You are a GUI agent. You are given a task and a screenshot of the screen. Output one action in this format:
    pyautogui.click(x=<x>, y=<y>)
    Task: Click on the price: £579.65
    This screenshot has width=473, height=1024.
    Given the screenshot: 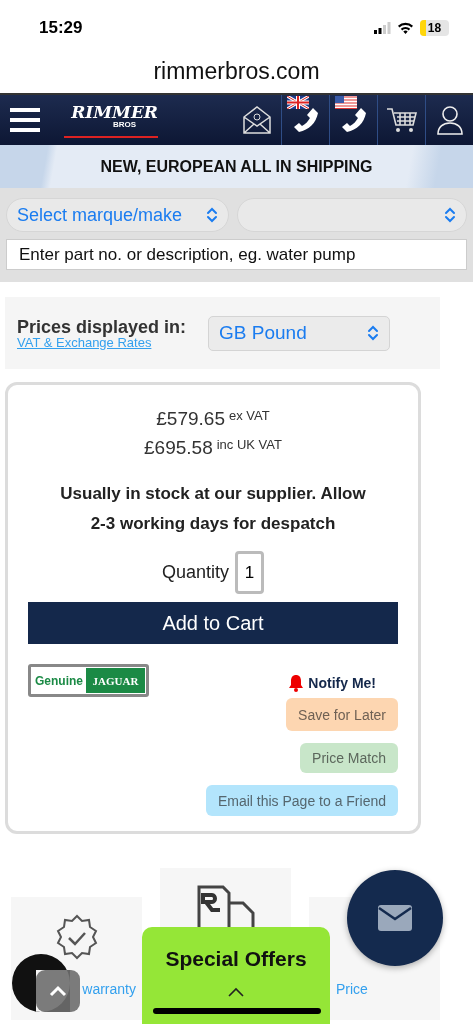 What is the action you would take?
    pyautogui.click(x=190, y=419)
    